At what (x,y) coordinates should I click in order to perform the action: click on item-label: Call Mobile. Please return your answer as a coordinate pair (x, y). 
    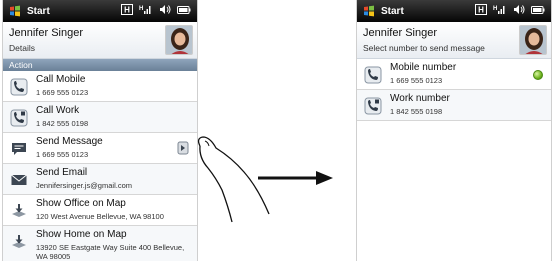
    Looking at the image, I should click on (61, 79).